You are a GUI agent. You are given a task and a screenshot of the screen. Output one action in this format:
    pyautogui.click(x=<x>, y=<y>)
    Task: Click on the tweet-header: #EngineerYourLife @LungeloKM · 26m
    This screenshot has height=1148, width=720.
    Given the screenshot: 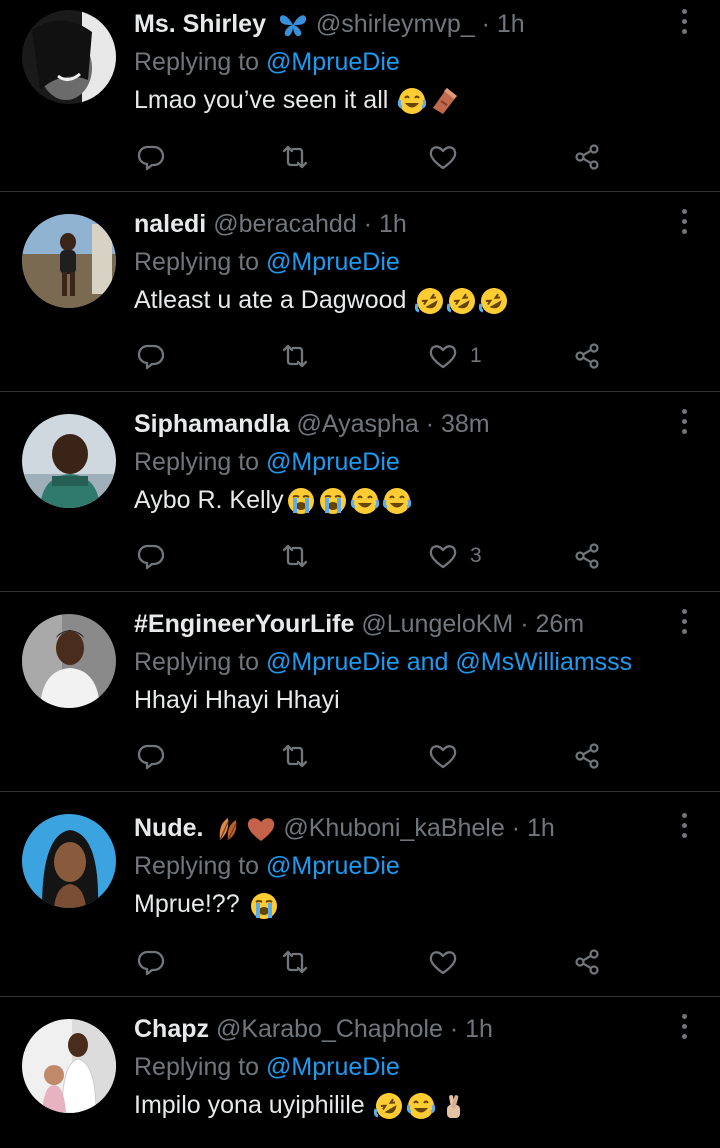 What is the action you would take?
    pyautogui.click(x=402, y=624)
    